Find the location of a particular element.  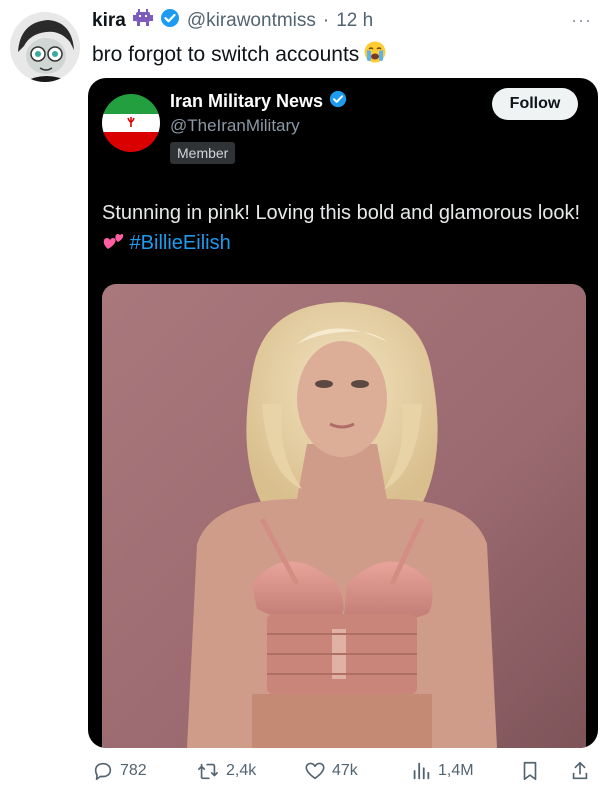

bookmark-icon is located at coordinates (530, 771).